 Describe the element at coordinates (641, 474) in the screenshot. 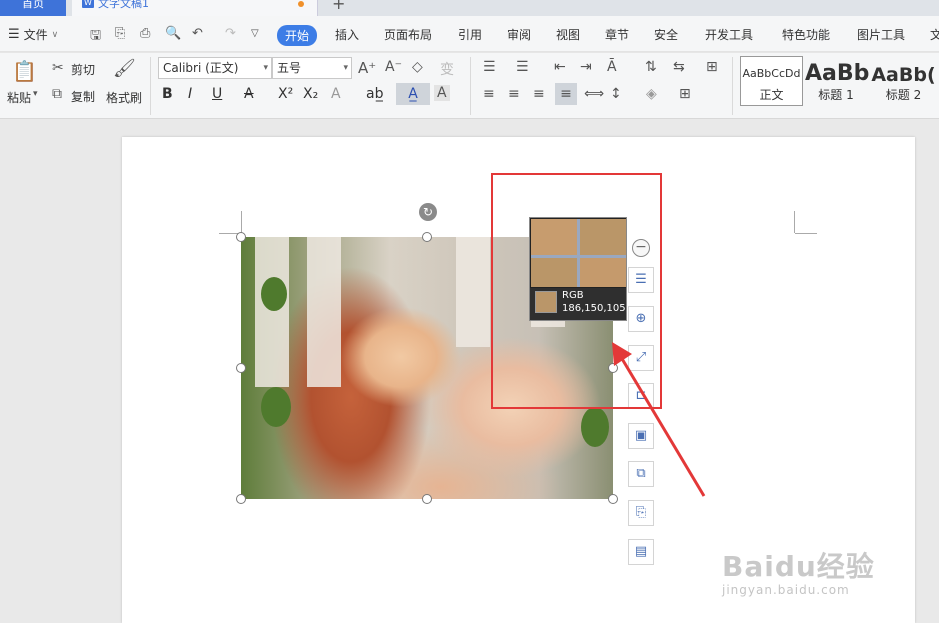

I see `replace-image-icon: ⧉` at that location.